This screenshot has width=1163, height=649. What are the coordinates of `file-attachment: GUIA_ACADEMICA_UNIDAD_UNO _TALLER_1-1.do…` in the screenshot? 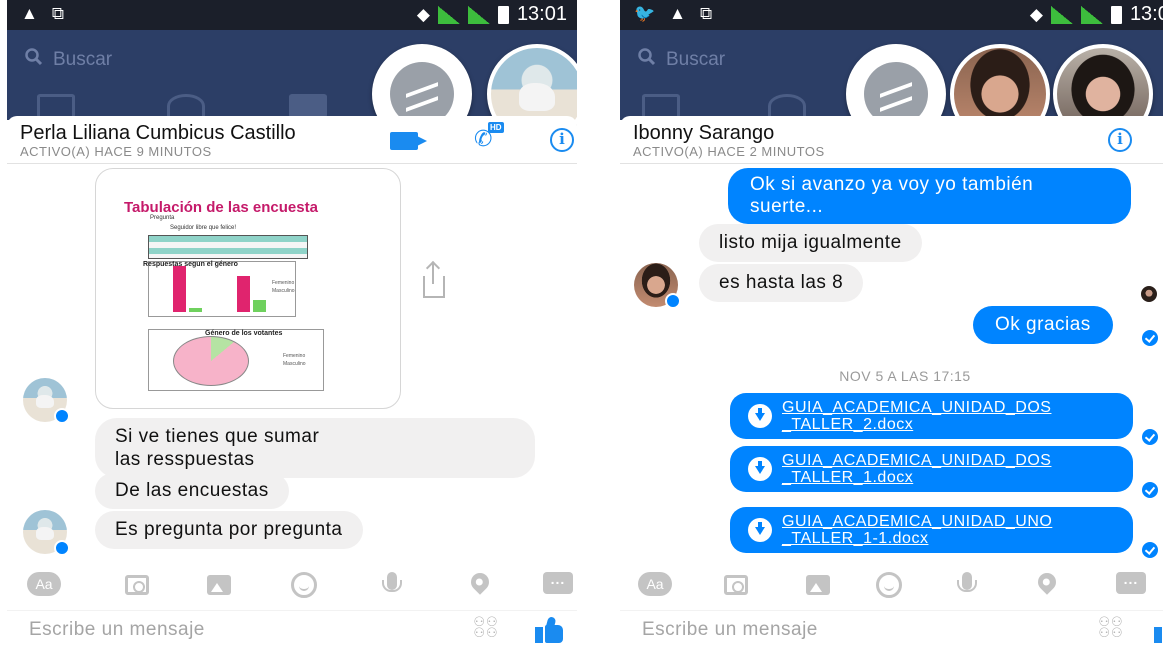 It's located at (931, 530).